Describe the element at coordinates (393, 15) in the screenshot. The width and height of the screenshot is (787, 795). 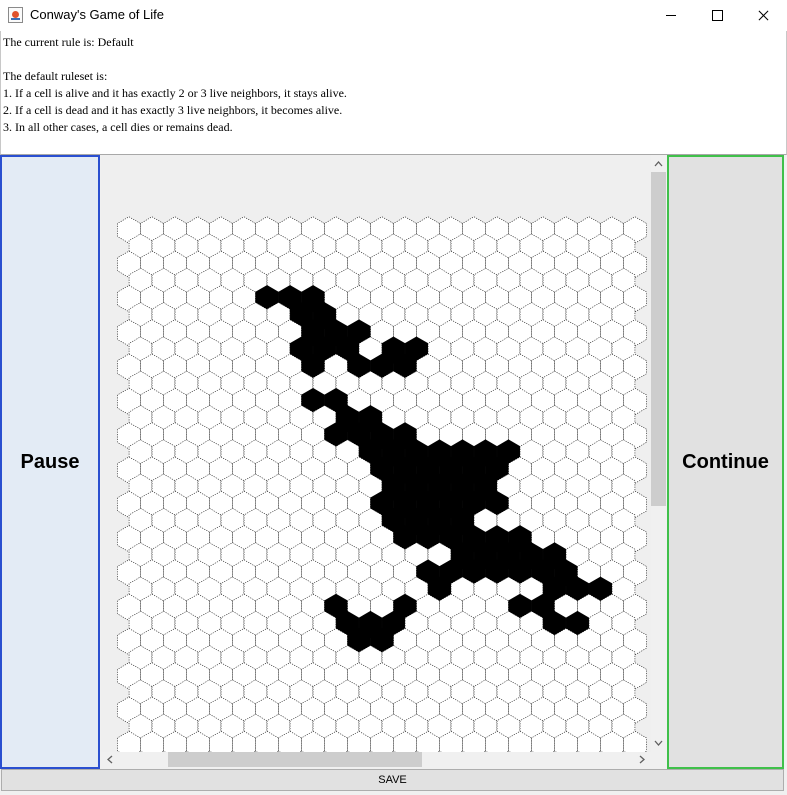
I see `title-bar: Conway's Game of Life` at that location.